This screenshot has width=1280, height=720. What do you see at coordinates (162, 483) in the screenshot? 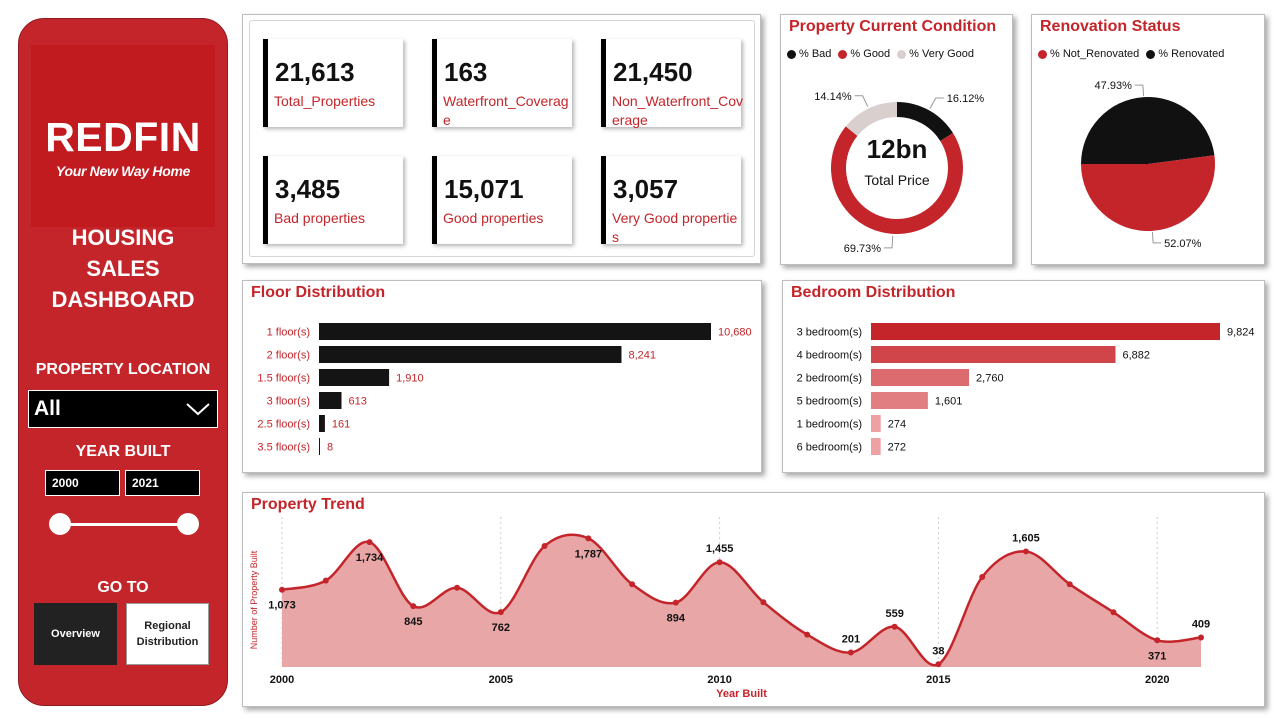
I see `year-to-input: 2021` at bounding box center [162, 483].